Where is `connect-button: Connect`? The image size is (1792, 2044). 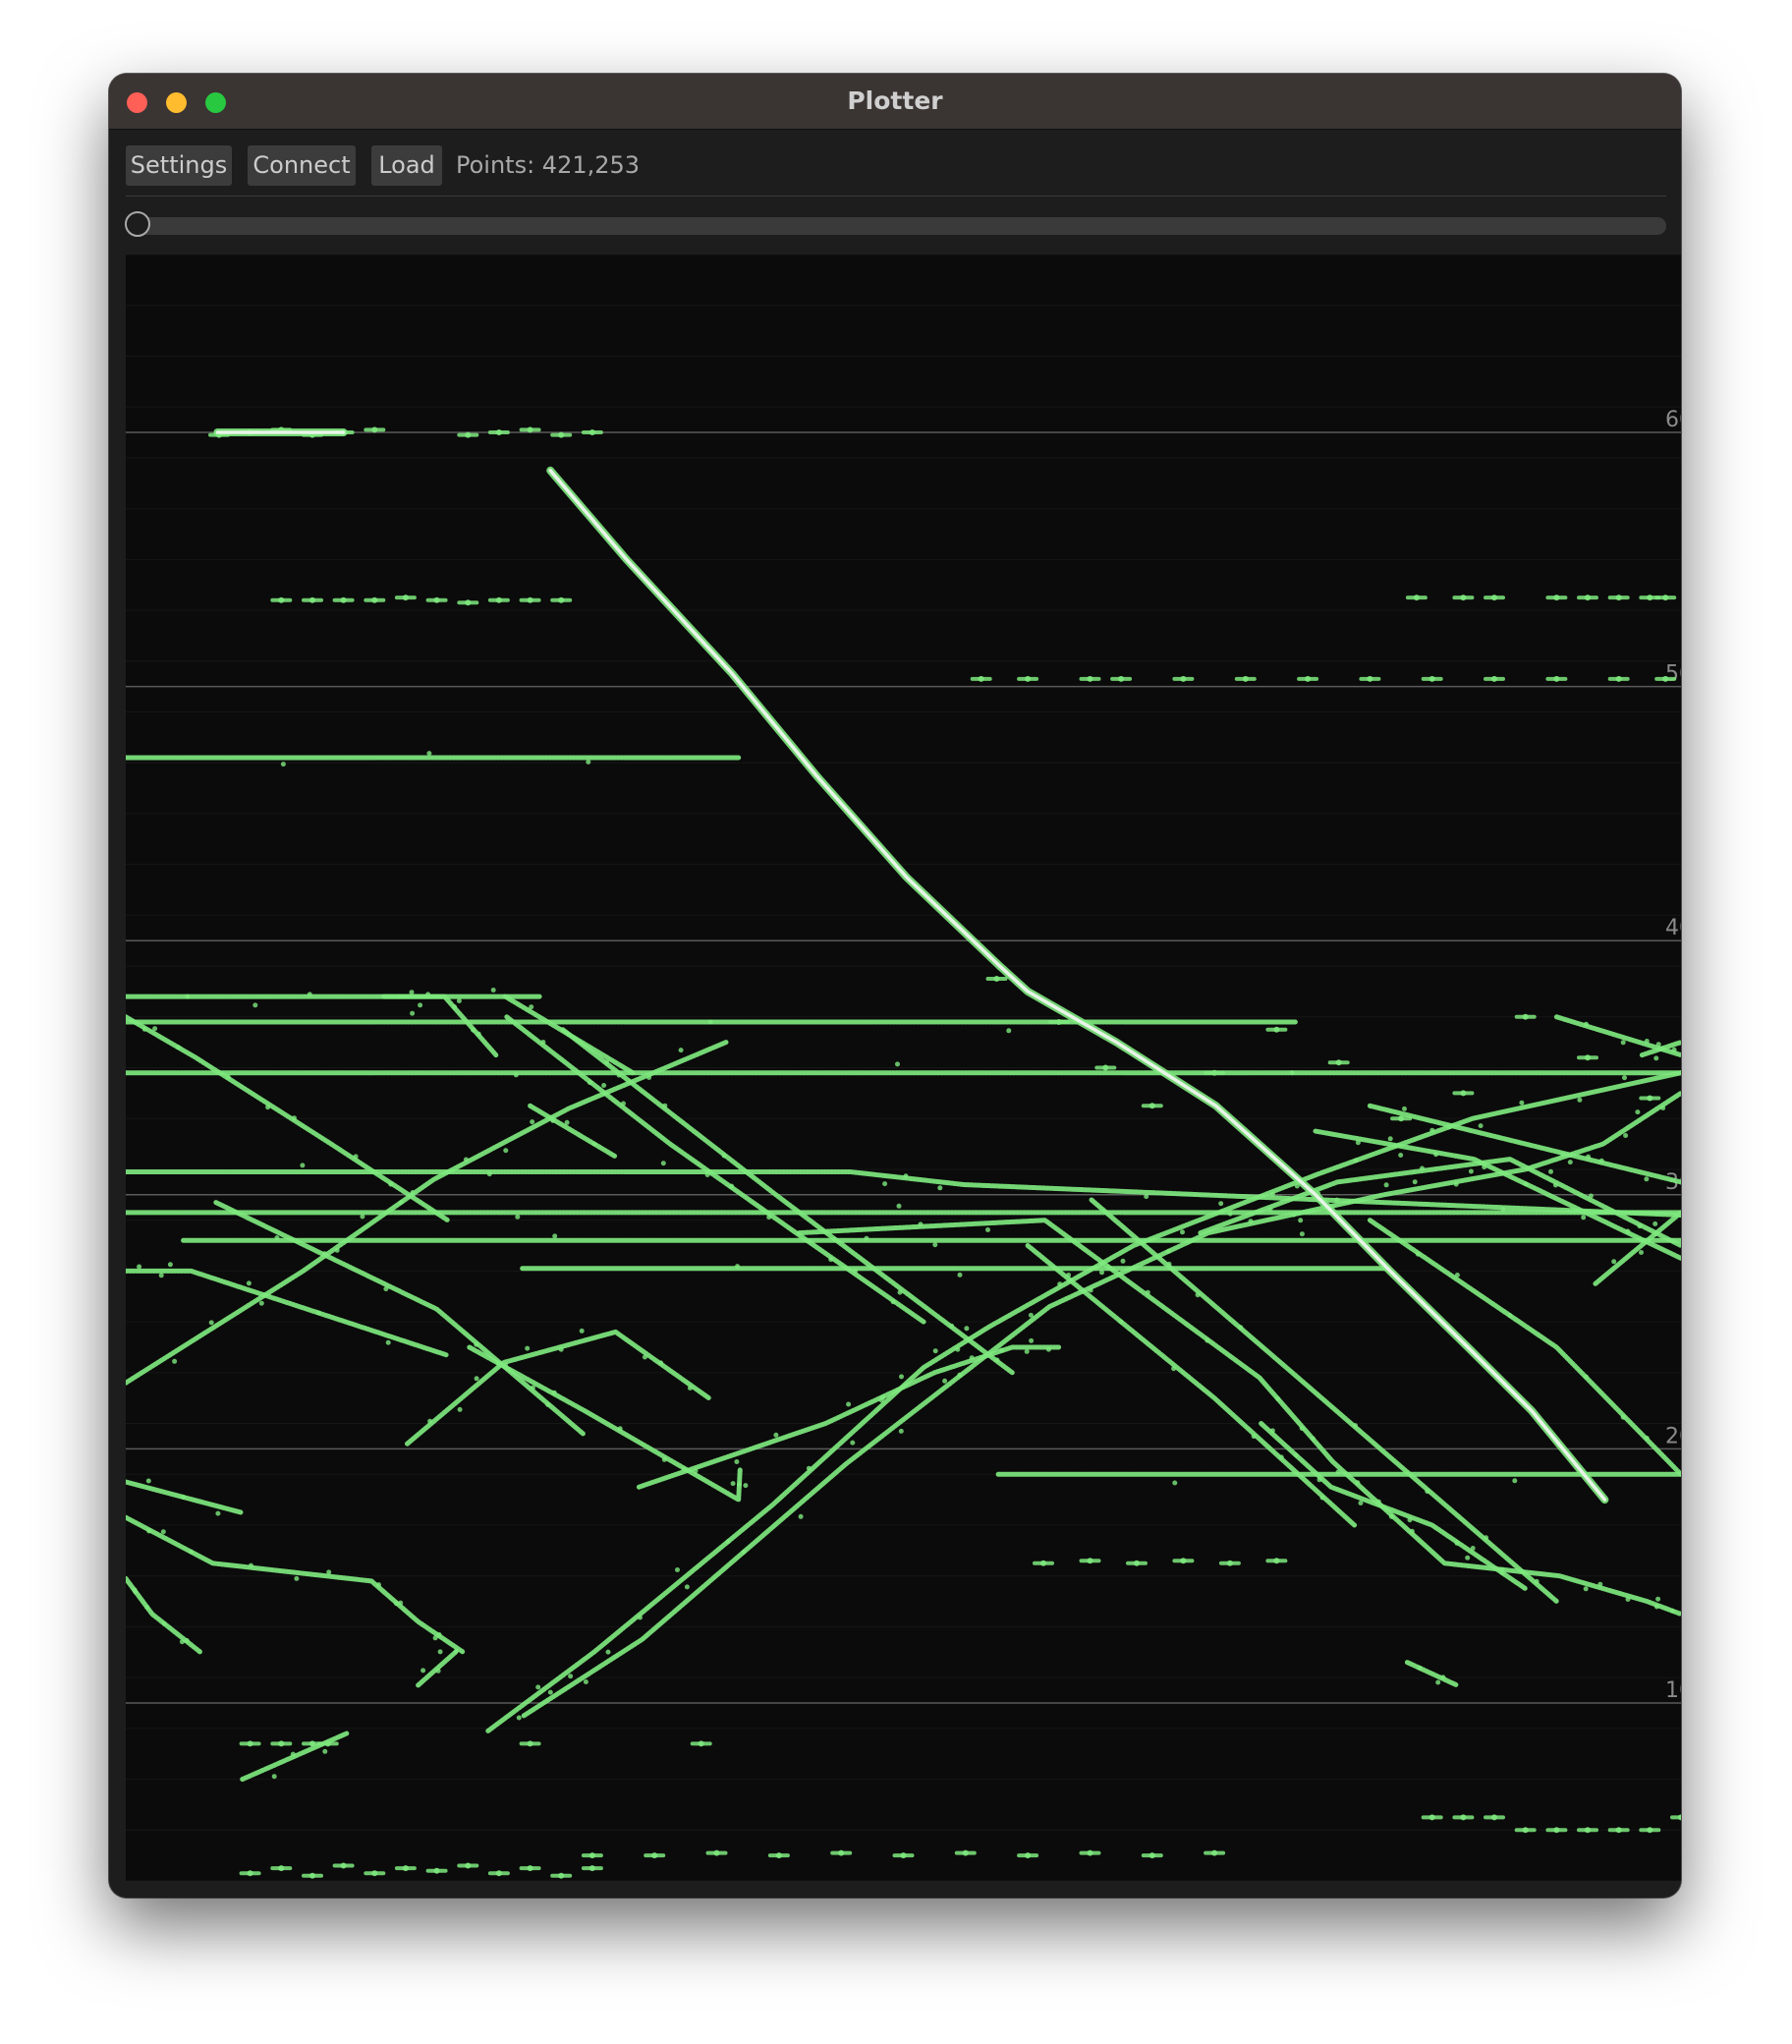 connect-button: Connect is located at coordinates (302, 165).